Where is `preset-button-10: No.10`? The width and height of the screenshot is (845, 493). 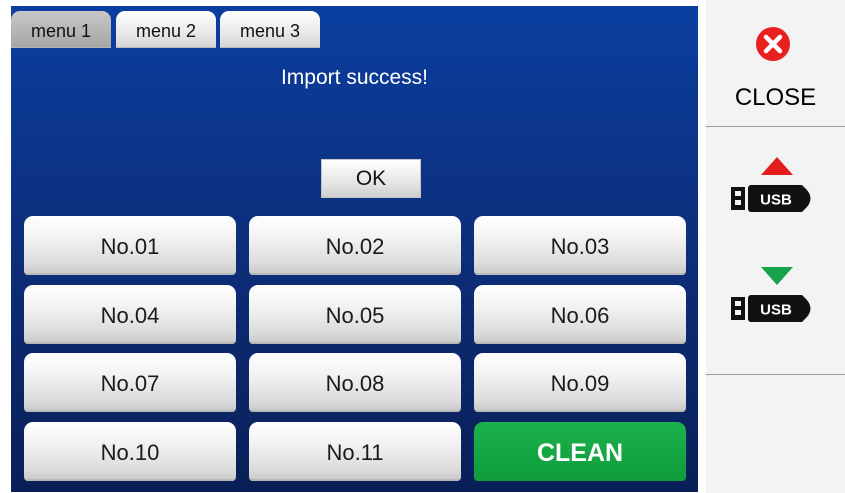 preset-button-10: No.10 is located at coordinates (130, 451).